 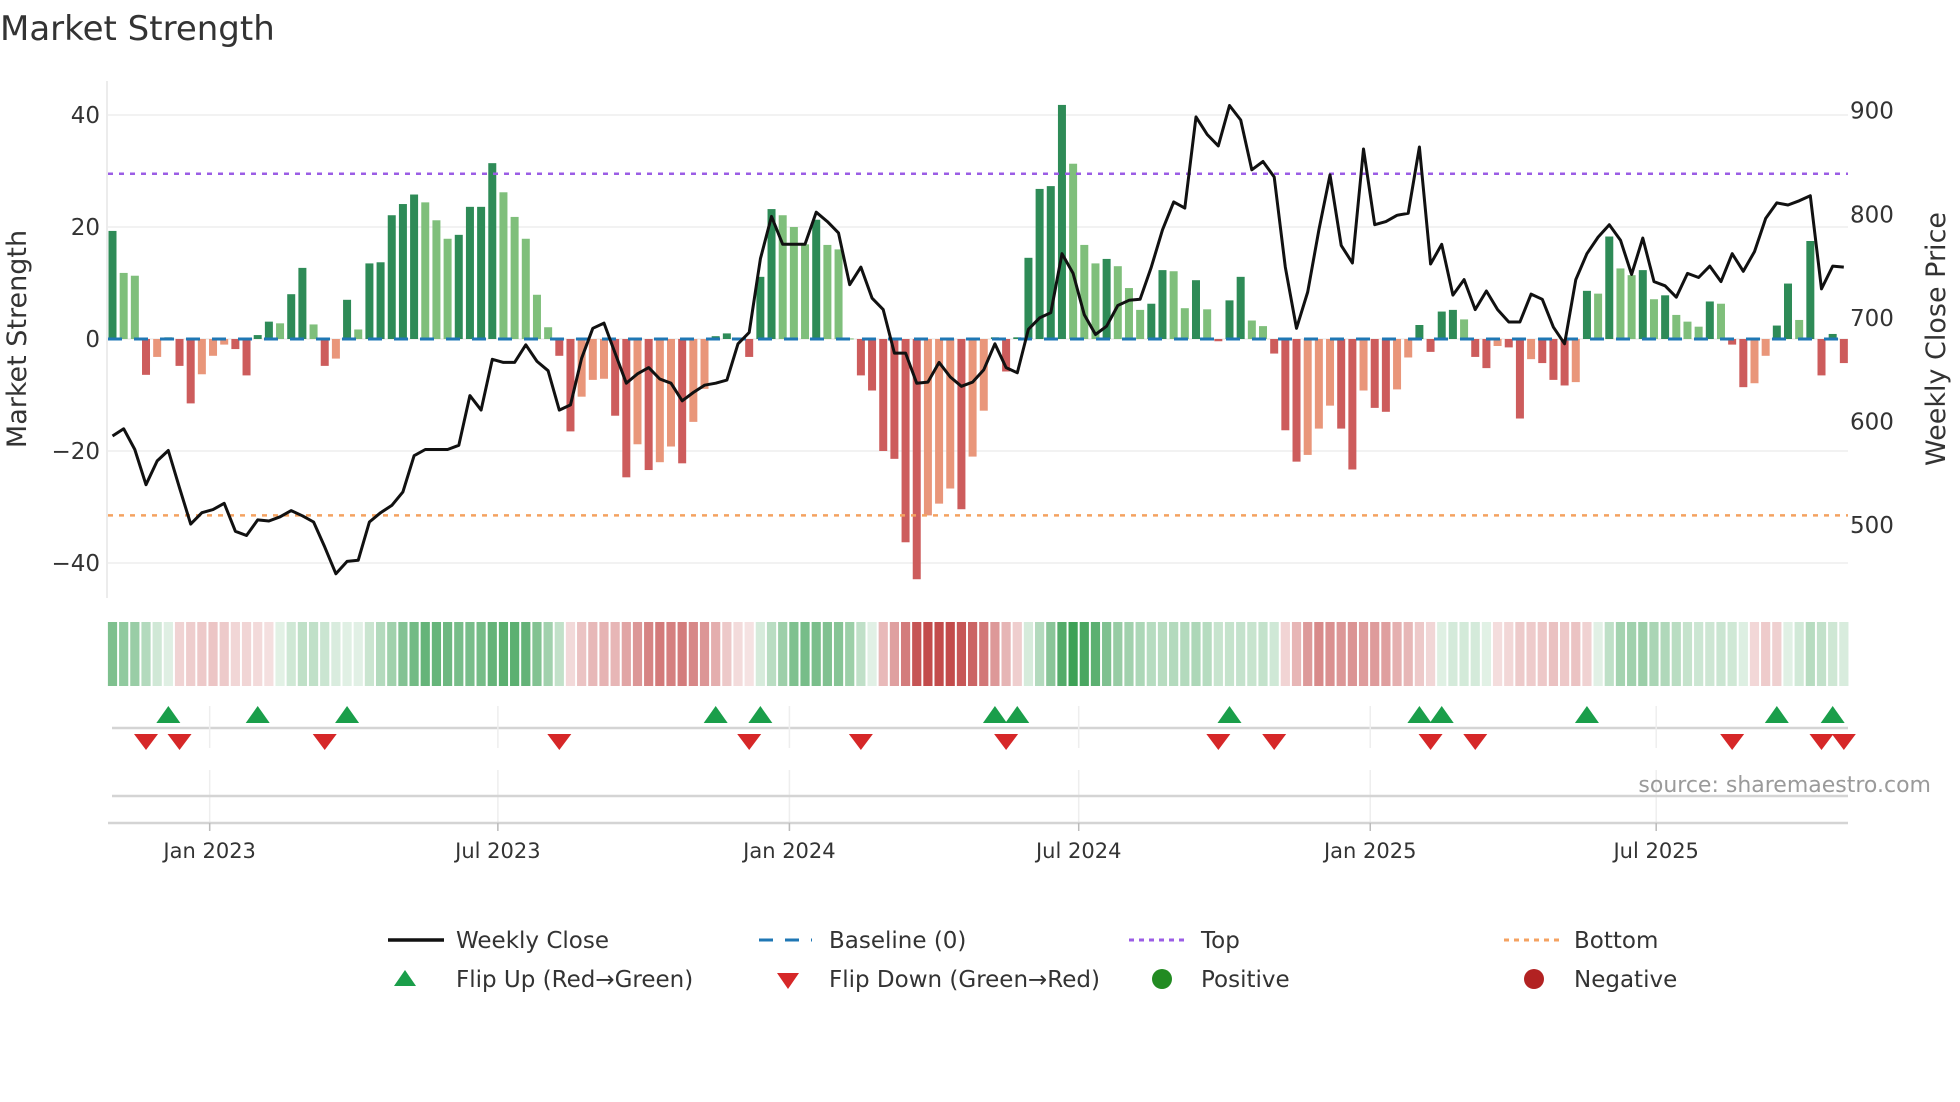 I want to click on triangle-down-icon, so click(x=788, y=981).